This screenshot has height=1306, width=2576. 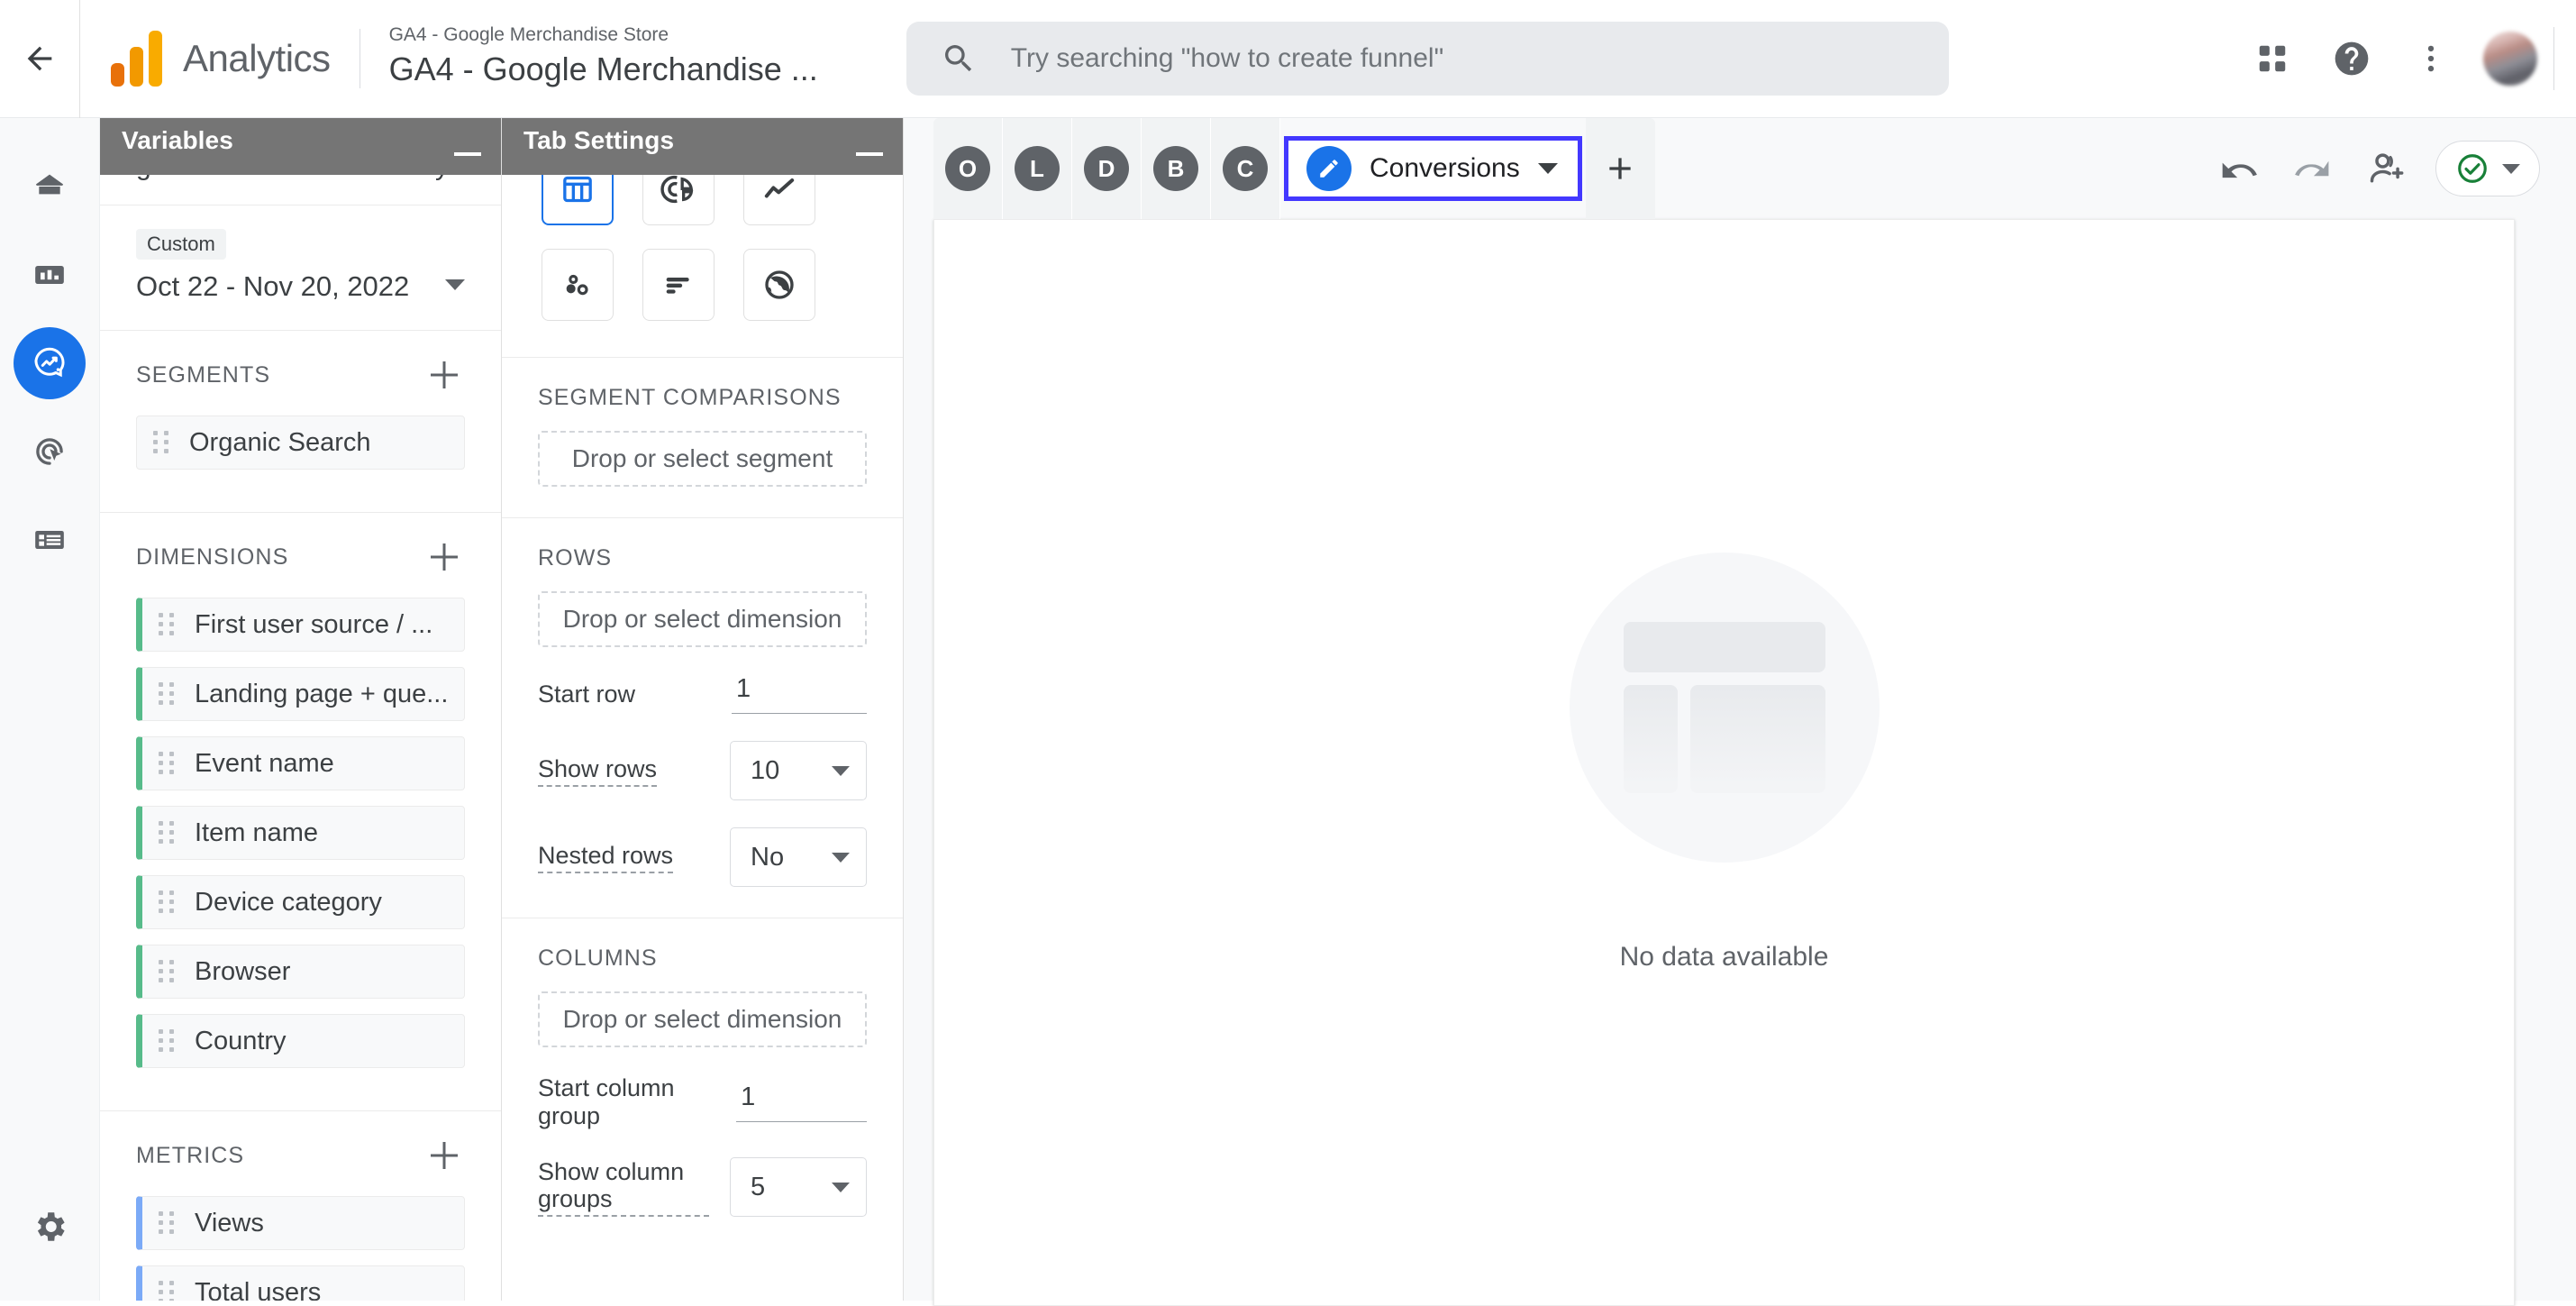 I want to click on list-item: Item name, so click(x=300, y=833).